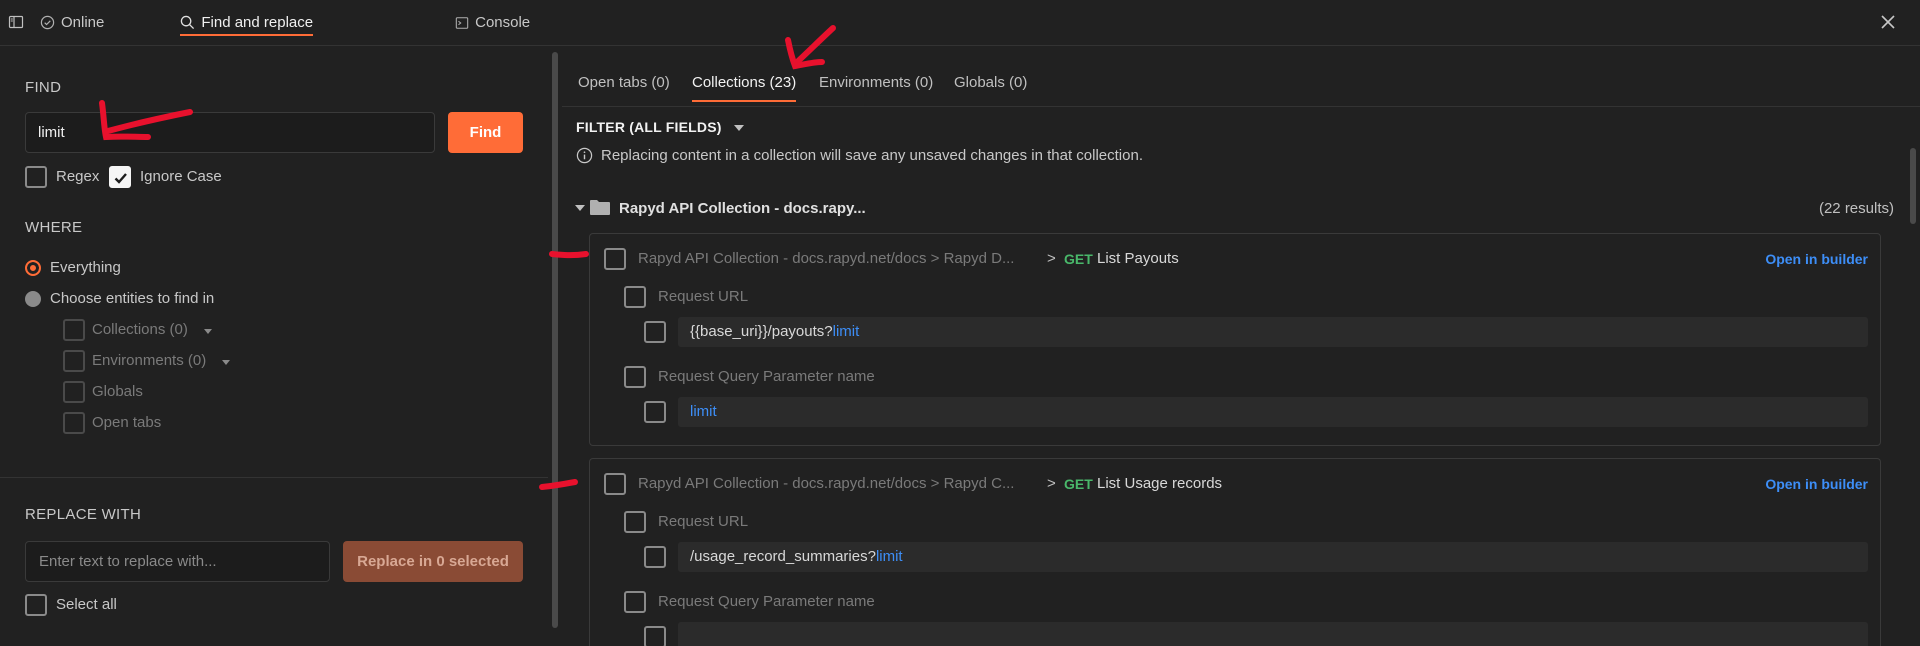  I want to click on everything-label: Everything, so click(85, 267).